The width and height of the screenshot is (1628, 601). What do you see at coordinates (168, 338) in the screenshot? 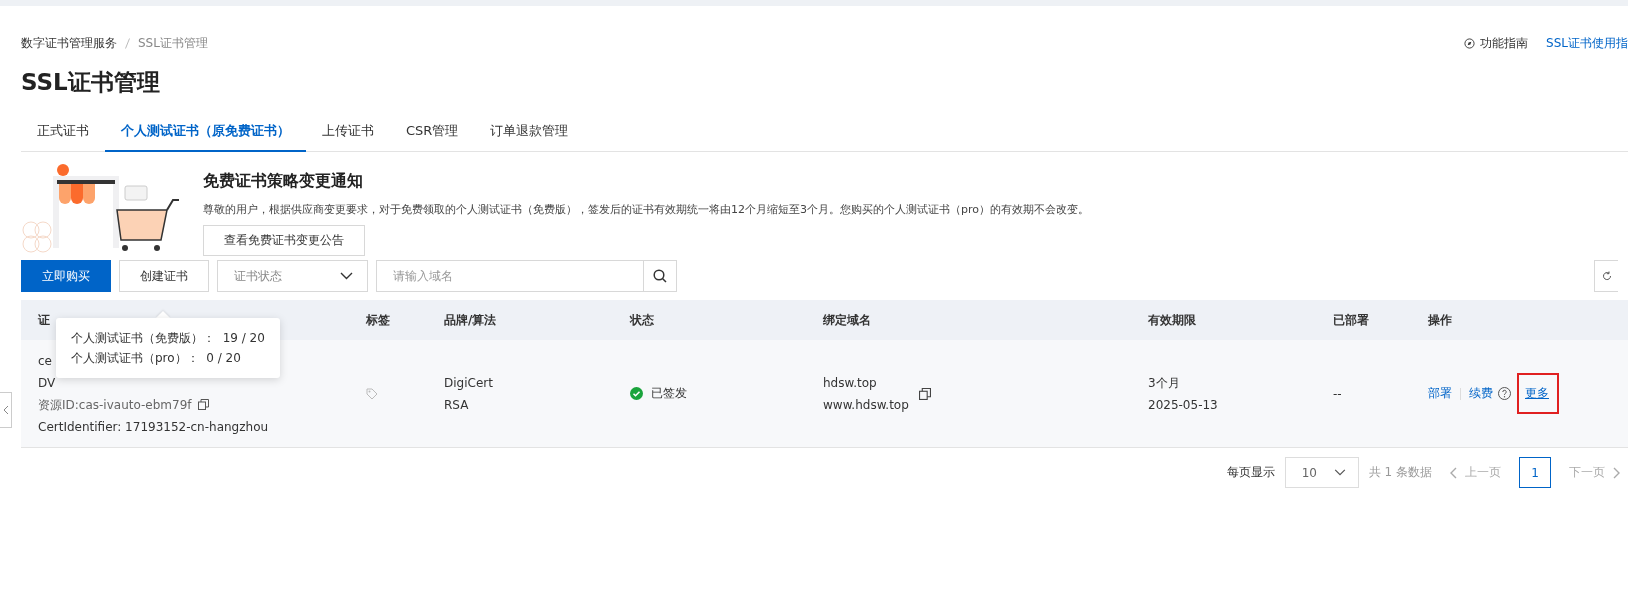
I see `quota-text: 个人测试证书（免费版）： 19 / 20` at bounding box center [168, 338].